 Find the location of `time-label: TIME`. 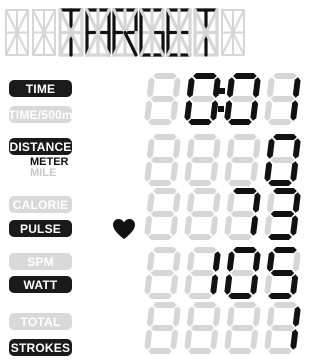

time-label: TIME is located at coordinates (40, 88).